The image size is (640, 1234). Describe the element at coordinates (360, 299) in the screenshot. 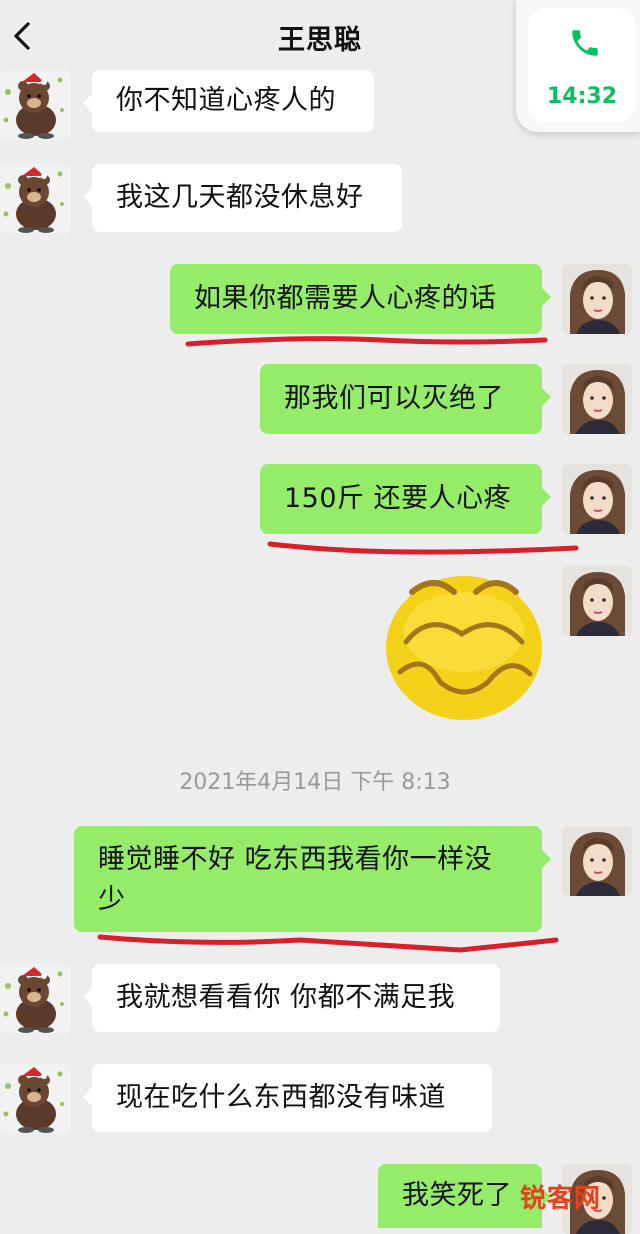

I see `outgoing-message-bubble: 如果你都需要人心疼的话` at that location.